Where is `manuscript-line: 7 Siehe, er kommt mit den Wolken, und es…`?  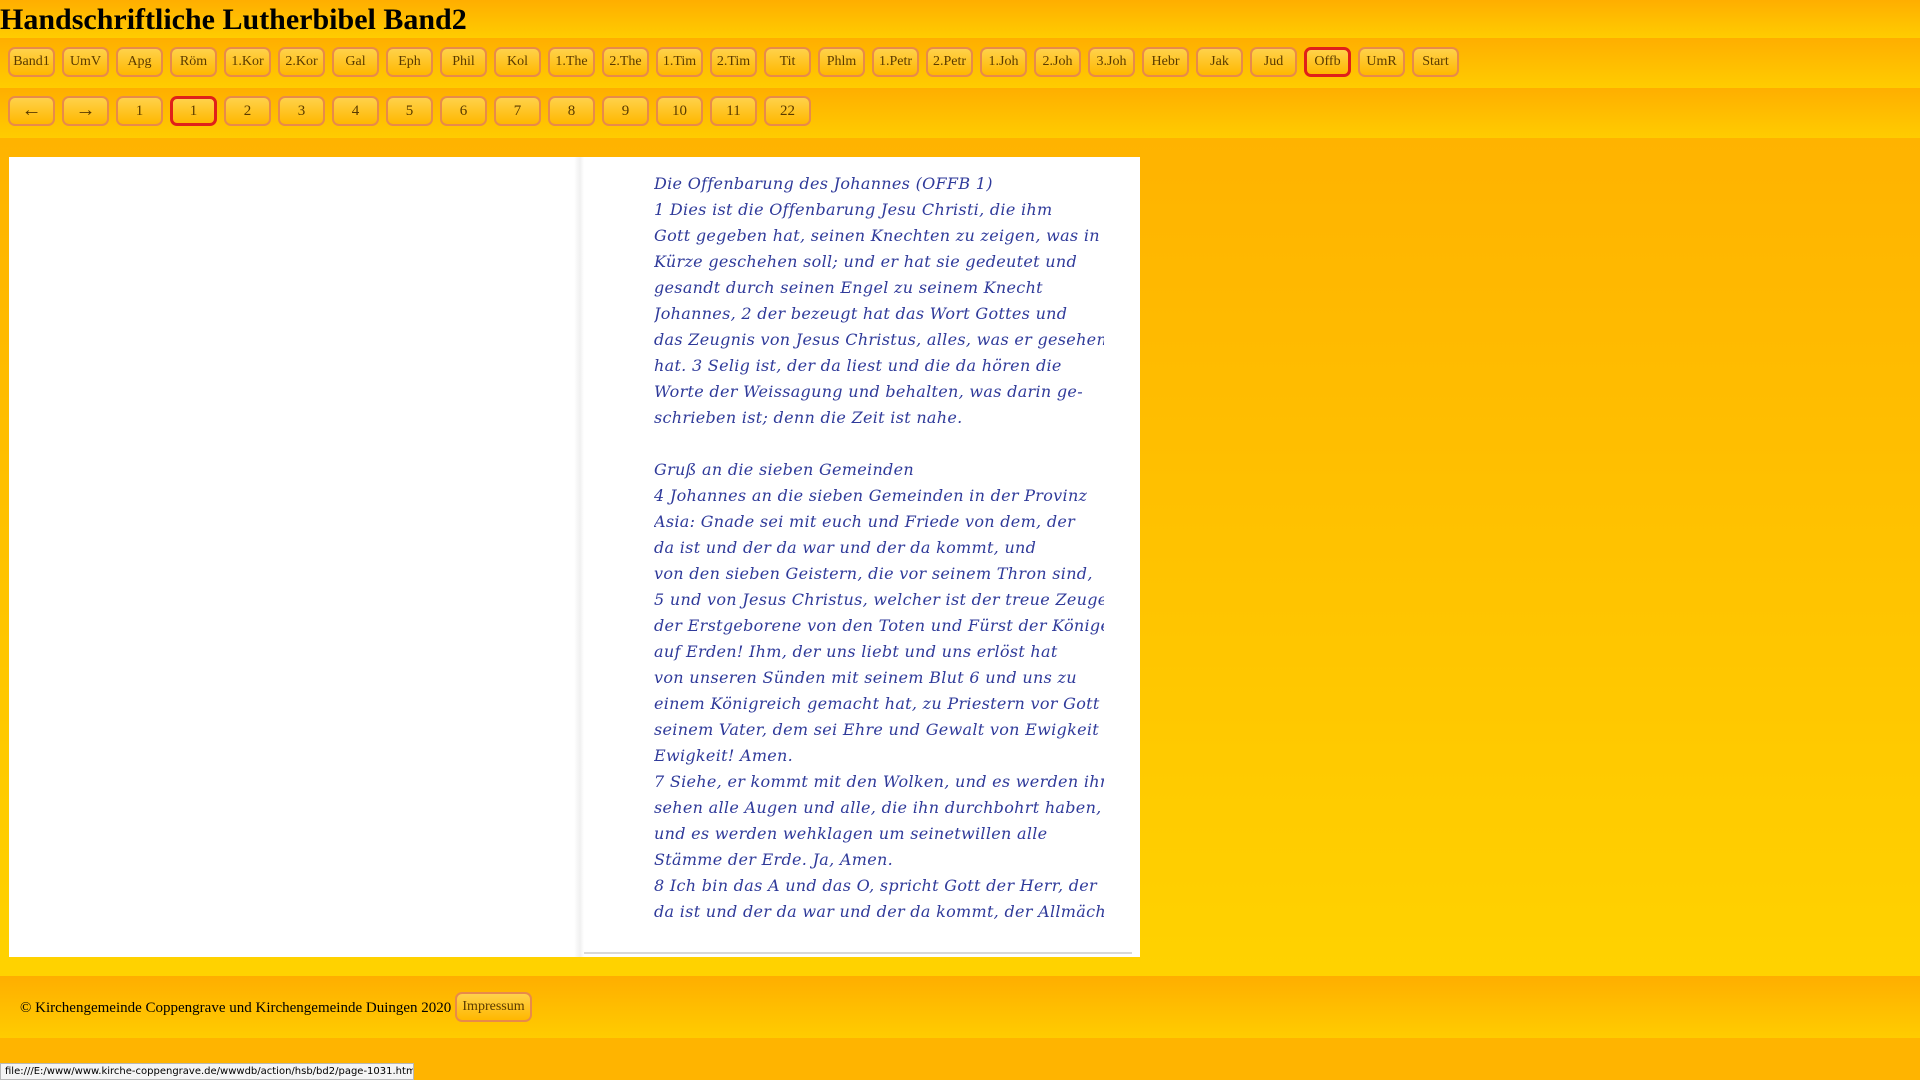 manuscript-line: 7 Siehe, er kommt mit den Wolken, und es… is located at coordinates (879, 781).